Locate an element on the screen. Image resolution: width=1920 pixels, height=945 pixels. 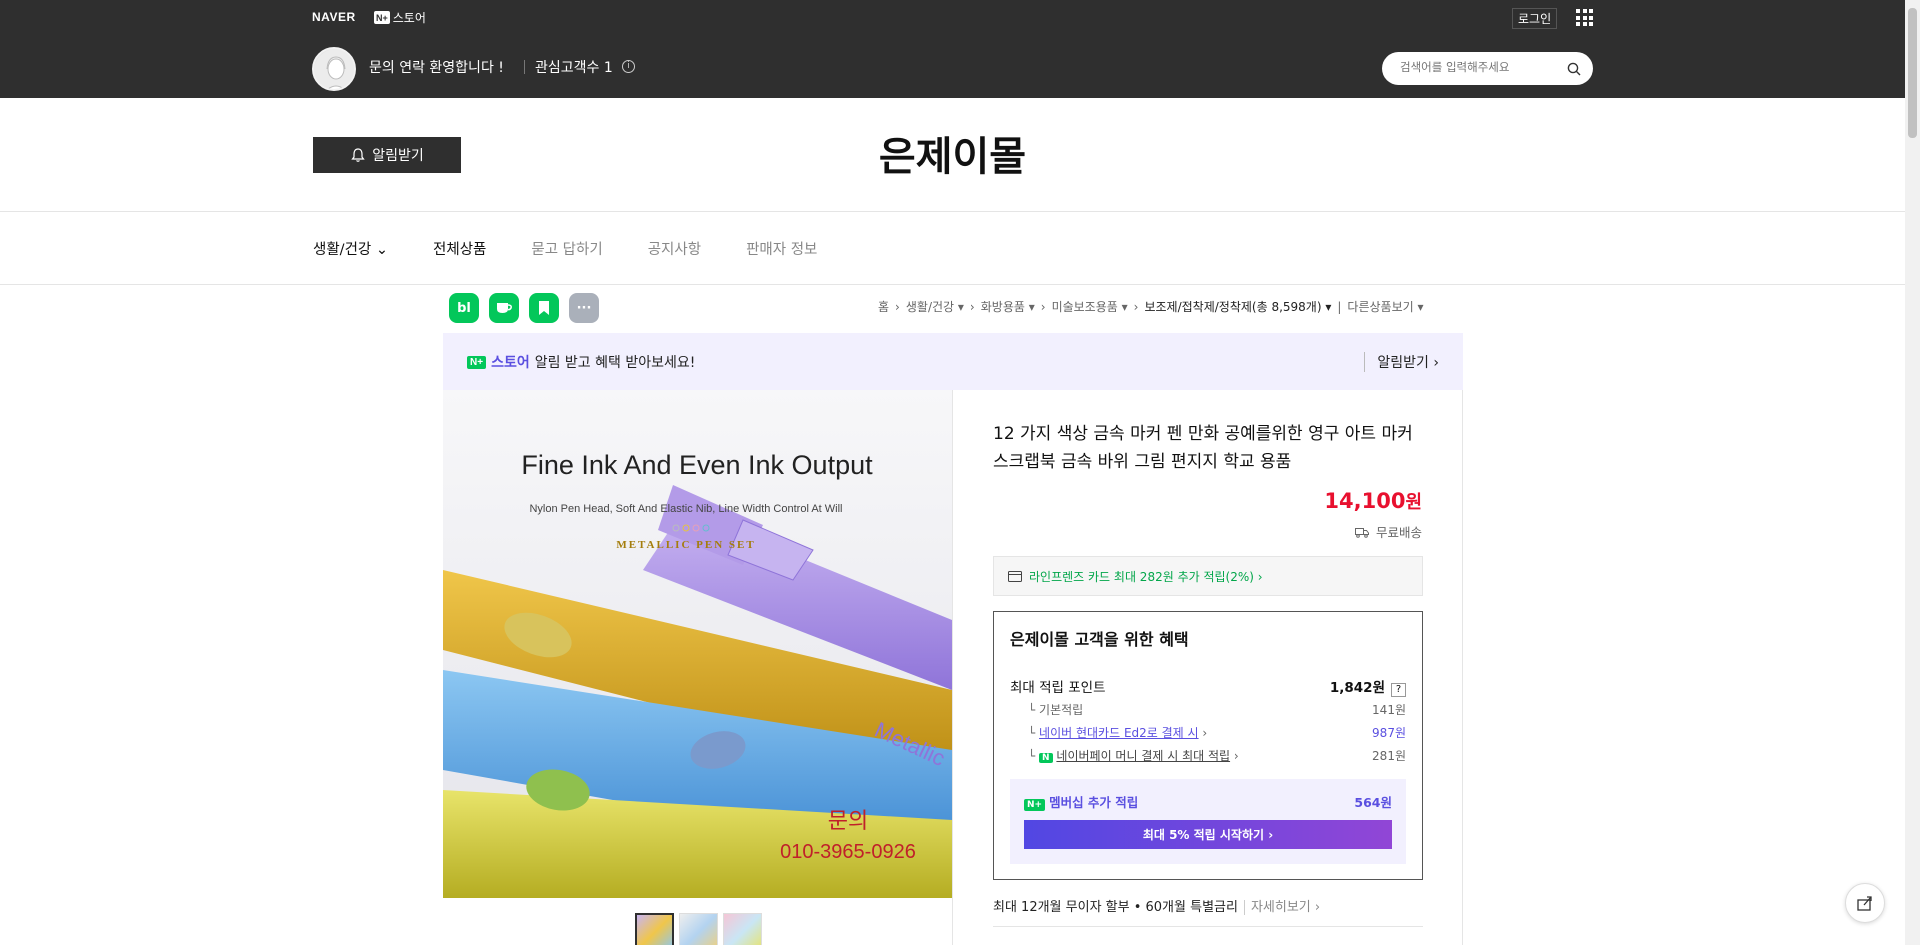
blog-icon: bl is located at coordinates (464, 308).